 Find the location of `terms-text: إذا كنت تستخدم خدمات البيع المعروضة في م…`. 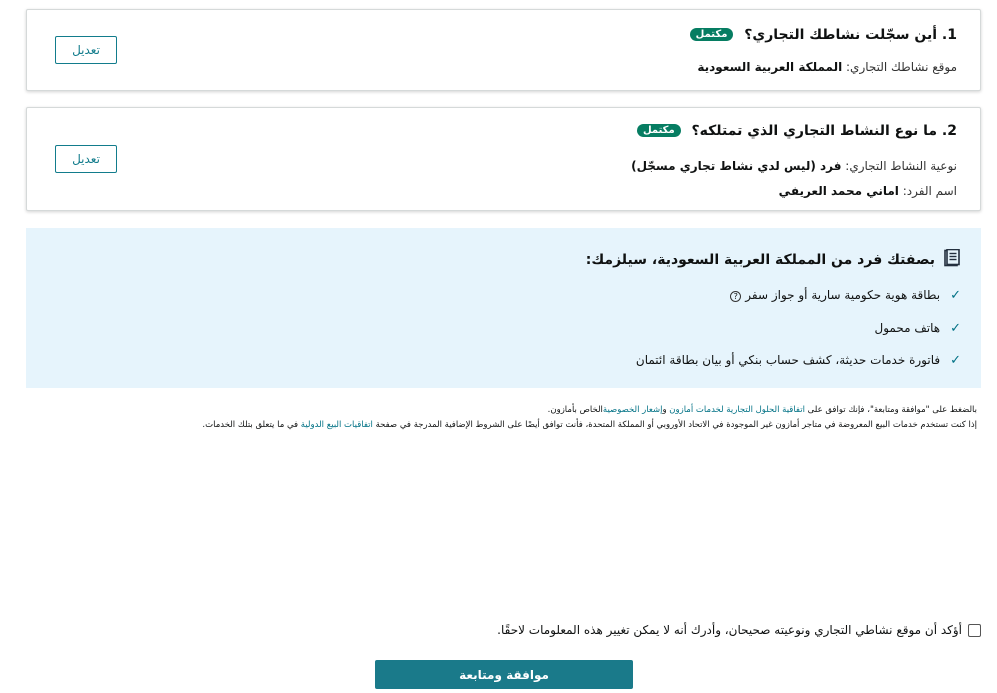

terms-text: إذا كنت تستخدم خدمات البيع المعروضة في م… is located at coordinates (674, 425).